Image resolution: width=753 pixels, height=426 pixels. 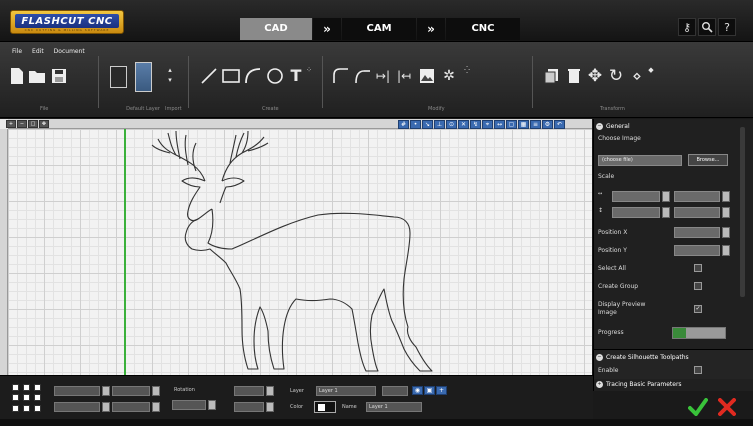 What do you see at coordinates (156, 407) in the screenshot?
I see `height-stepper` at bounding box center [156, 407].